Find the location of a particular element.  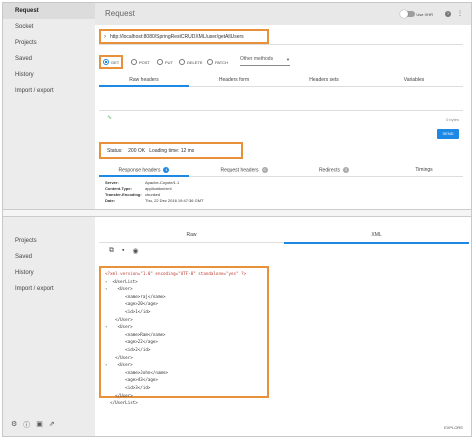

method-patch: PATCH is located at coordinates (217, 62).